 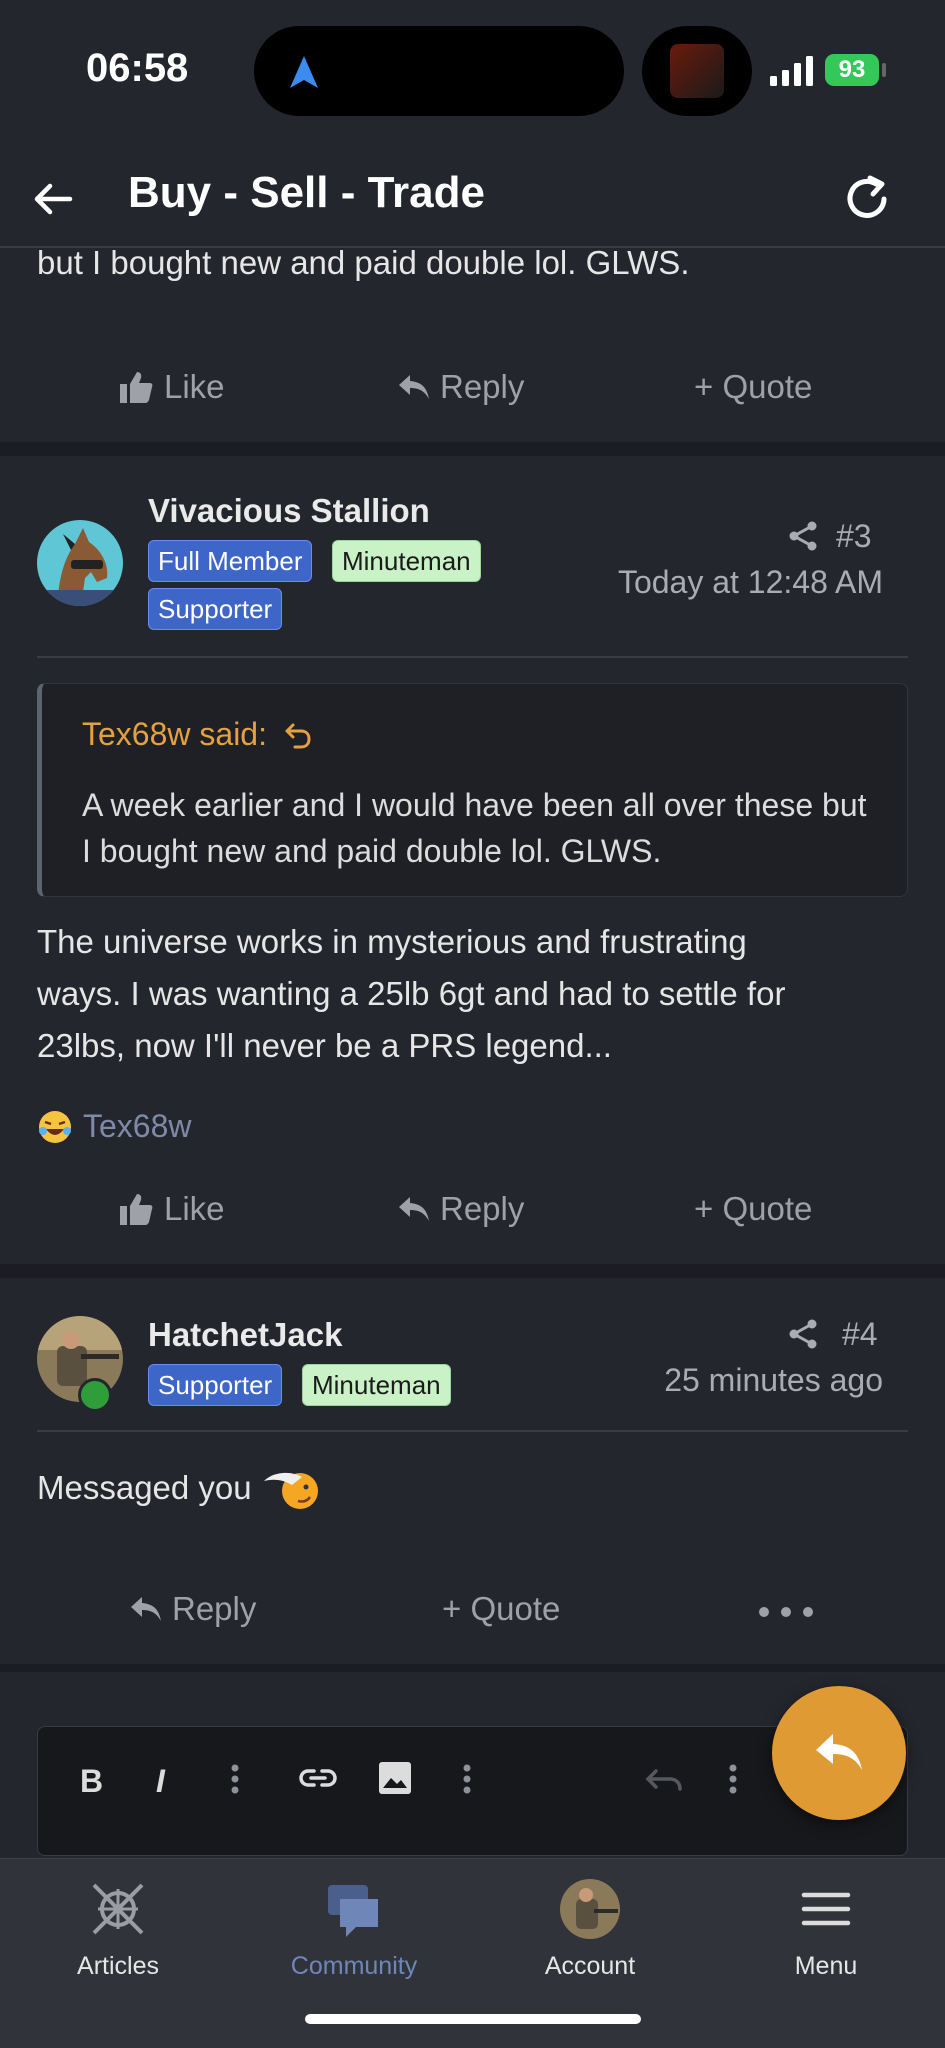 I want to click on post-username: HatchetJack, so click(x=245, y=1335).